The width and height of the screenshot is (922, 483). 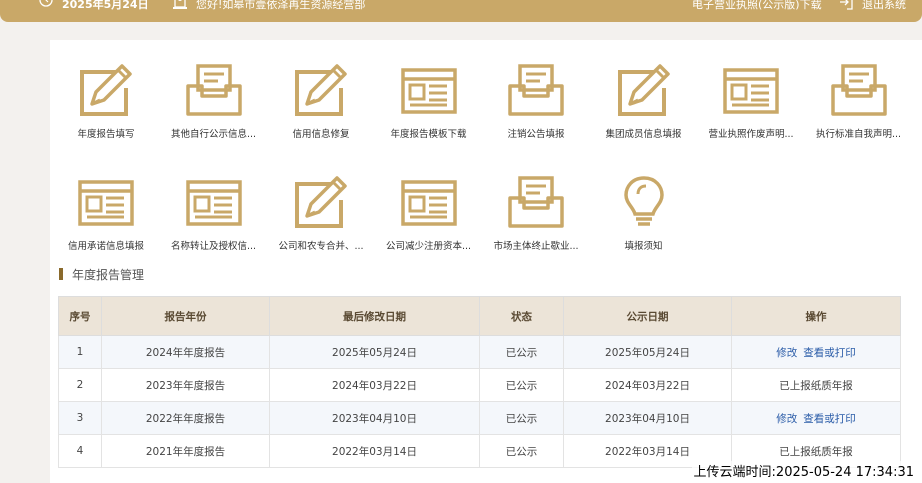 I want to click on tile-label: 年度报告填写, so click(x=106, y=133).